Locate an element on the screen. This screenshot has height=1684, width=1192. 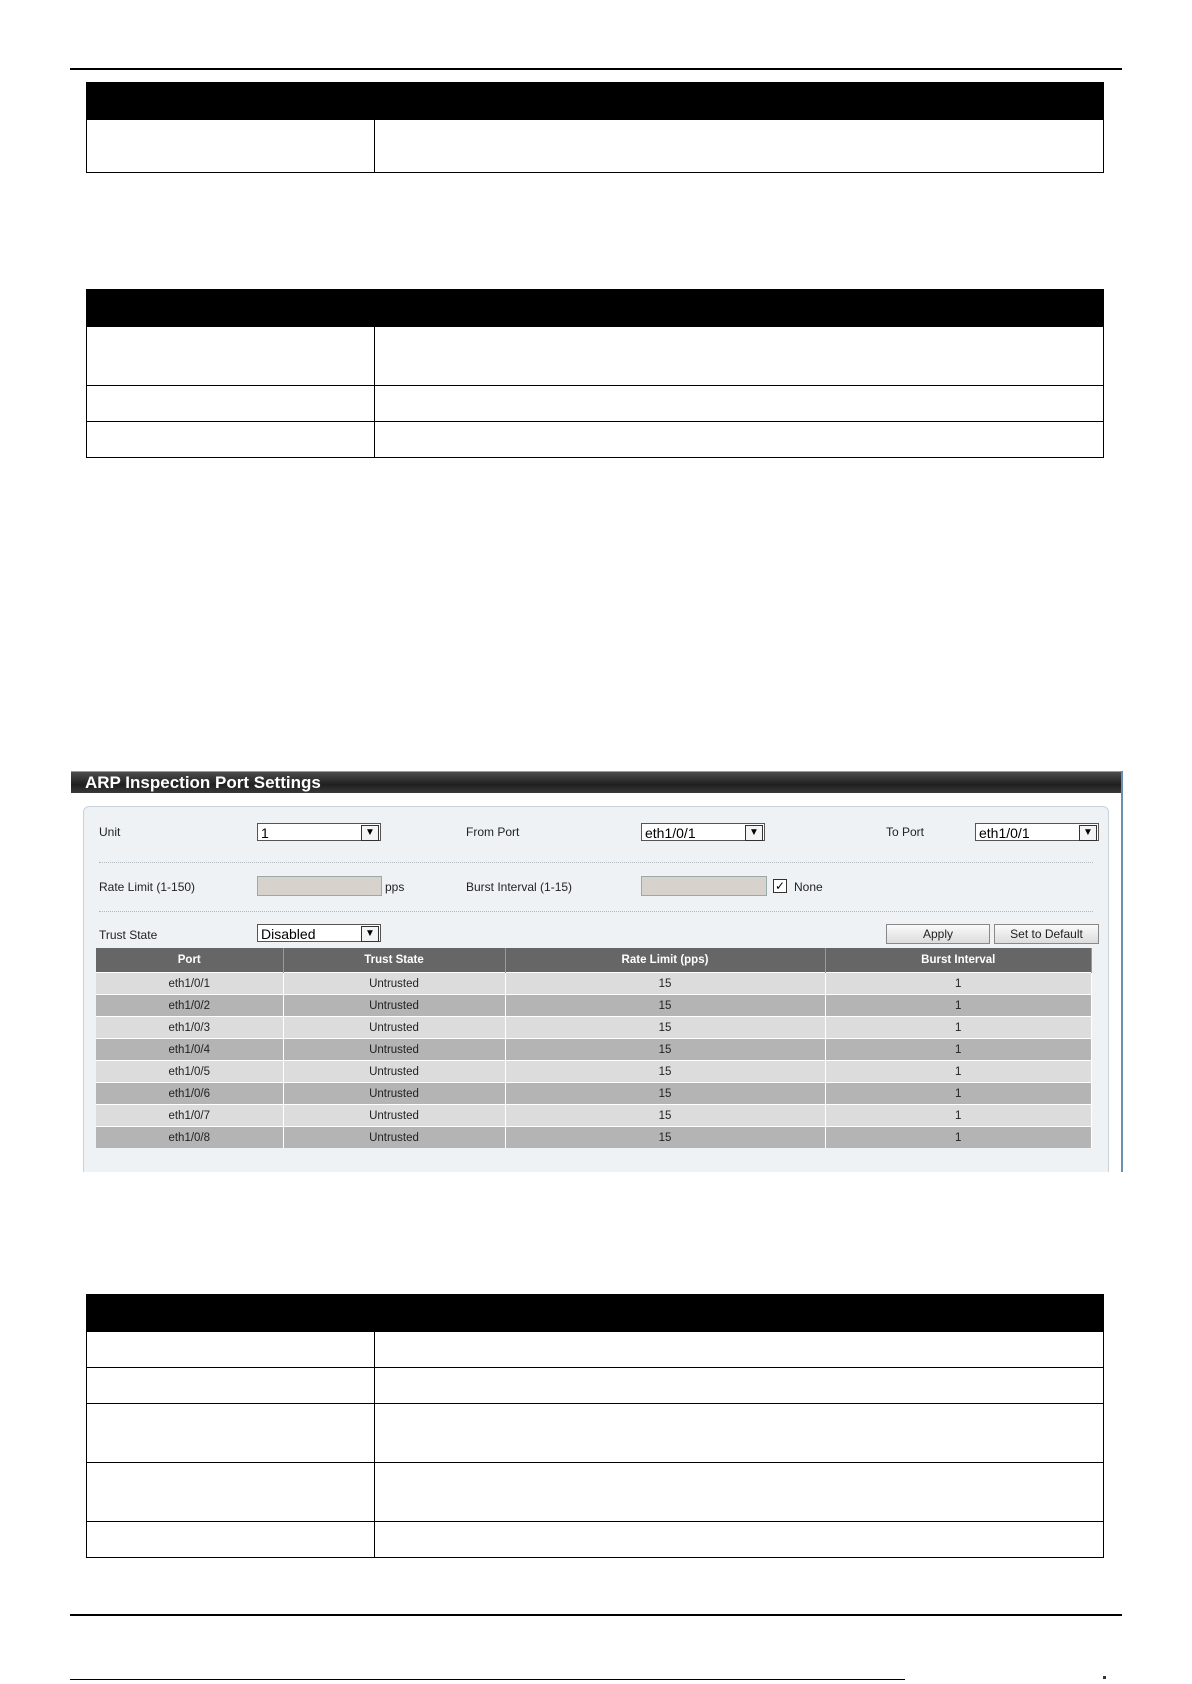
table-cell: eth1/0/4 is located at coordinates (190, 1049).